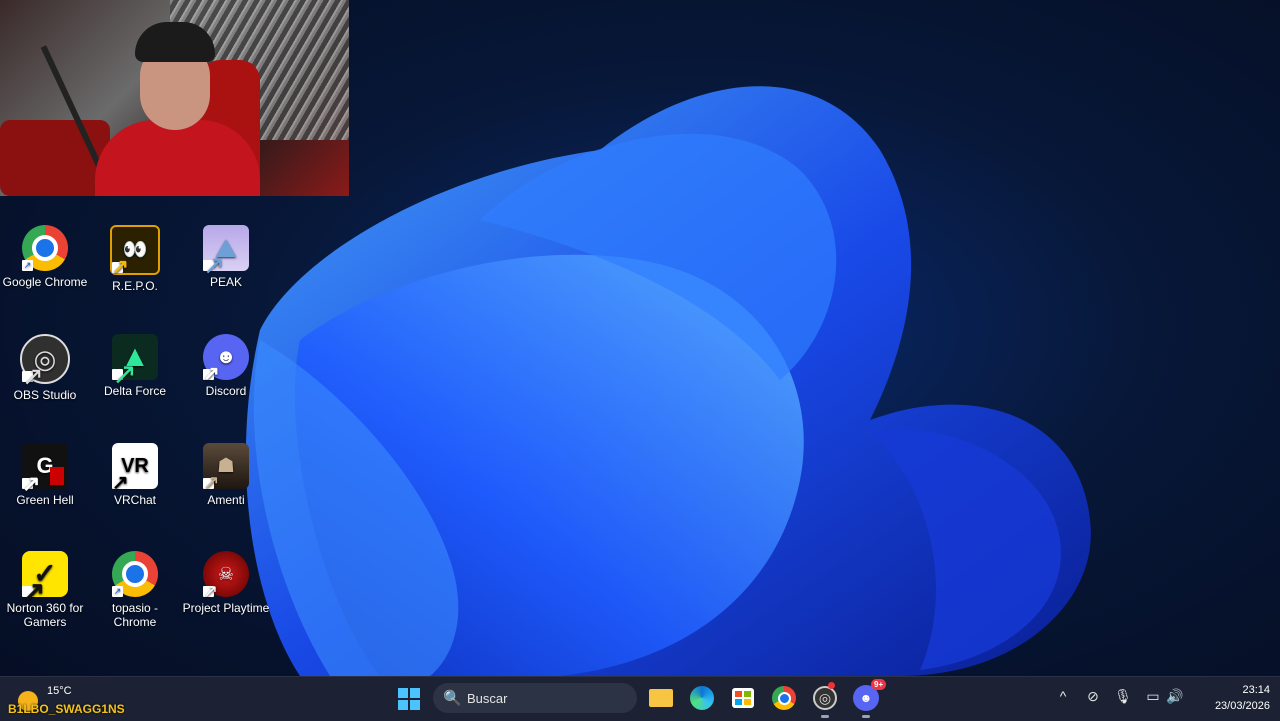 This screenshot has height=721, width=1280. What do you see at coordinates (1175, 696) in the screenshot?
I see `volume-icon: 🔊` at bounding box center [1175, 696].